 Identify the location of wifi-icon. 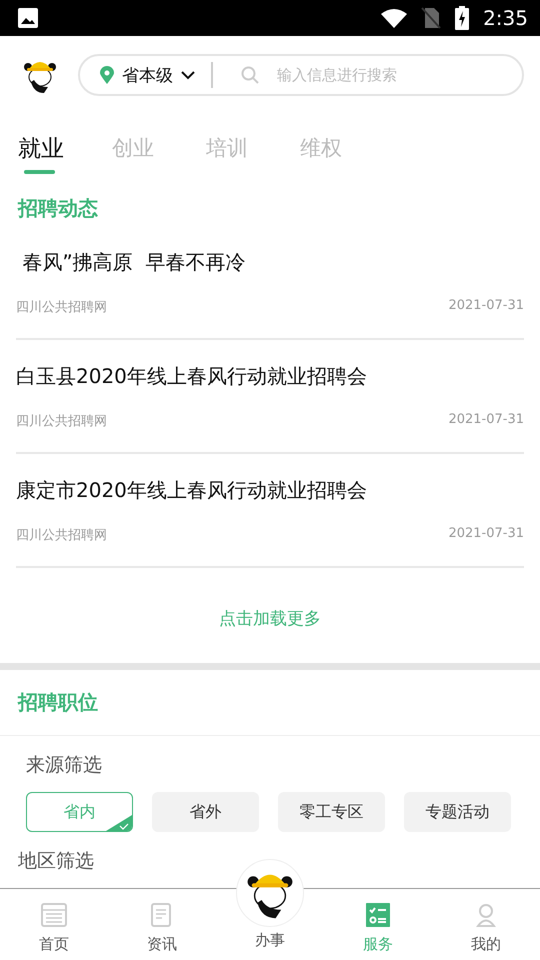
(394, 18).